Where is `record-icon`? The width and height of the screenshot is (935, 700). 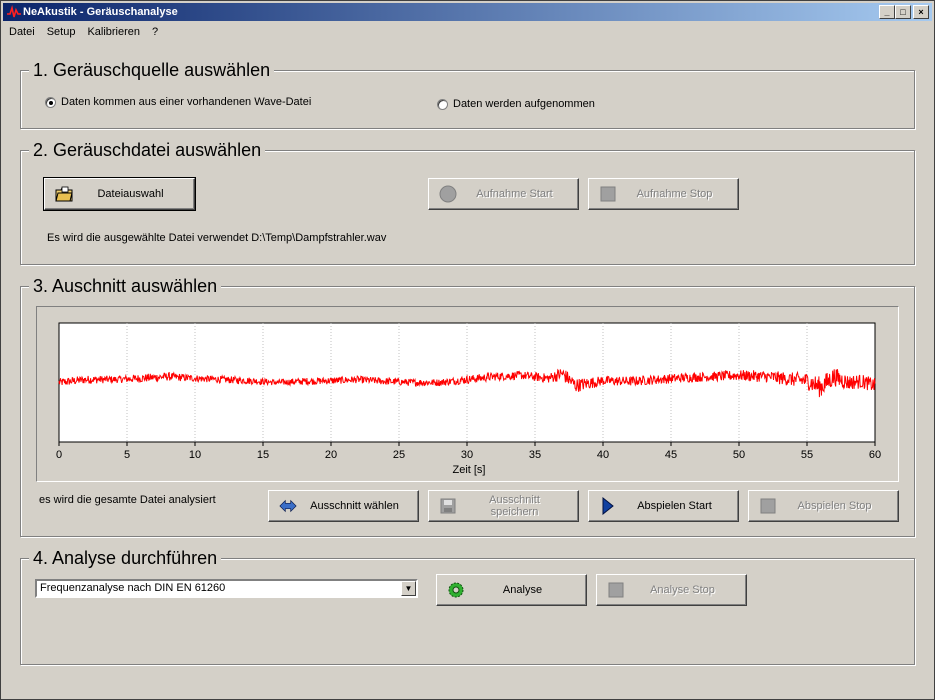 record-icon is located at coordinates (448, 194).